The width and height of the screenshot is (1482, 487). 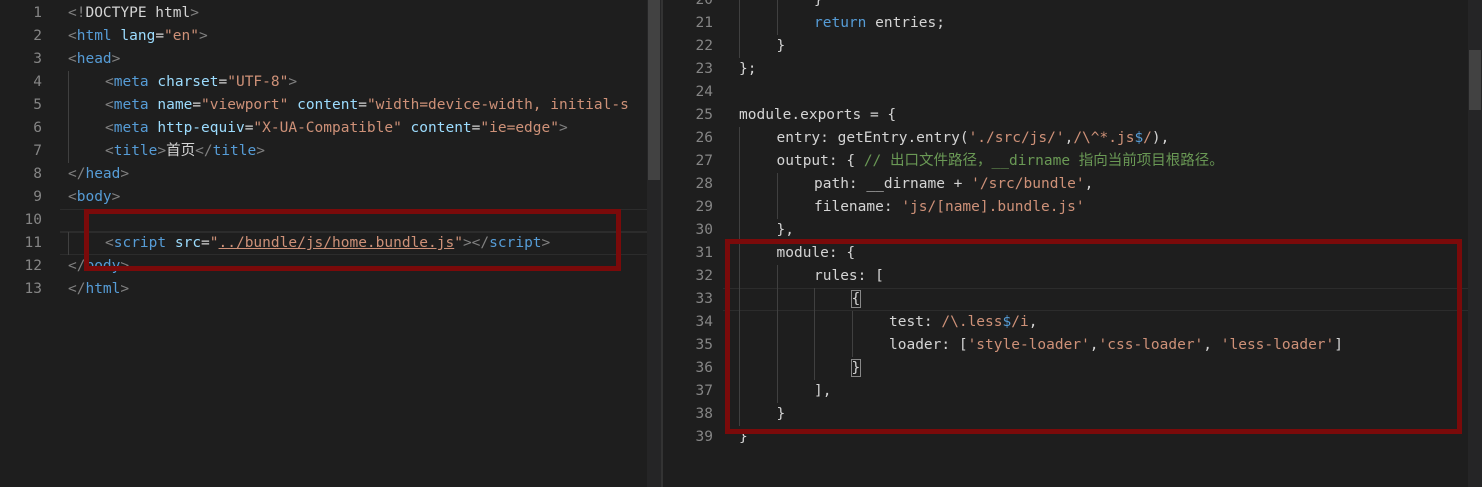 I want to click on code-token: body, so click(x=94, y=197).